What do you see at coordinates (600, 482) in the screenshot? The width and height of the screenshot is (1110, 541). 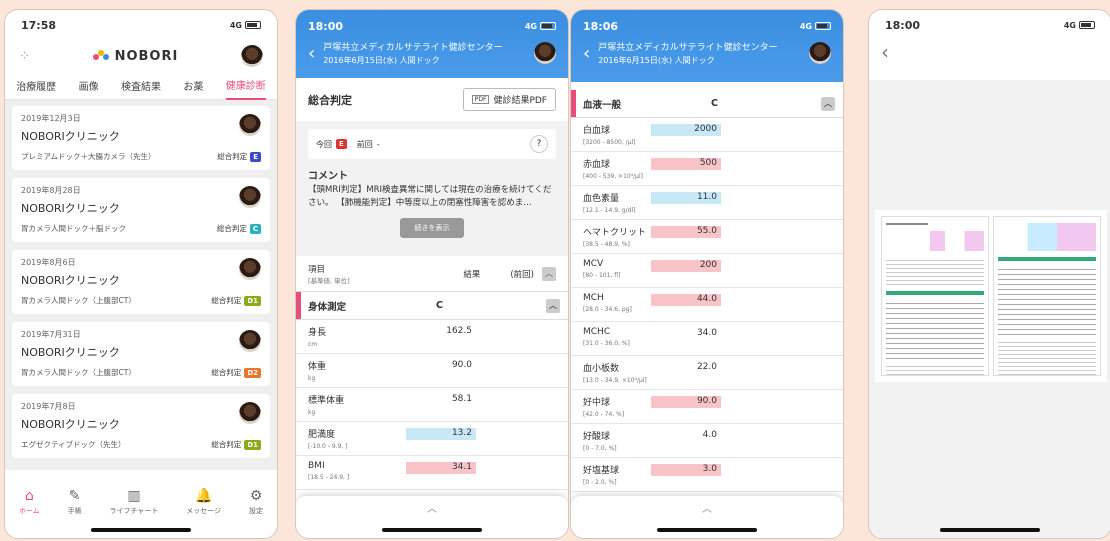 I see `result-reference: [0 - 2.0, %]` at bounding box center [600, 482].